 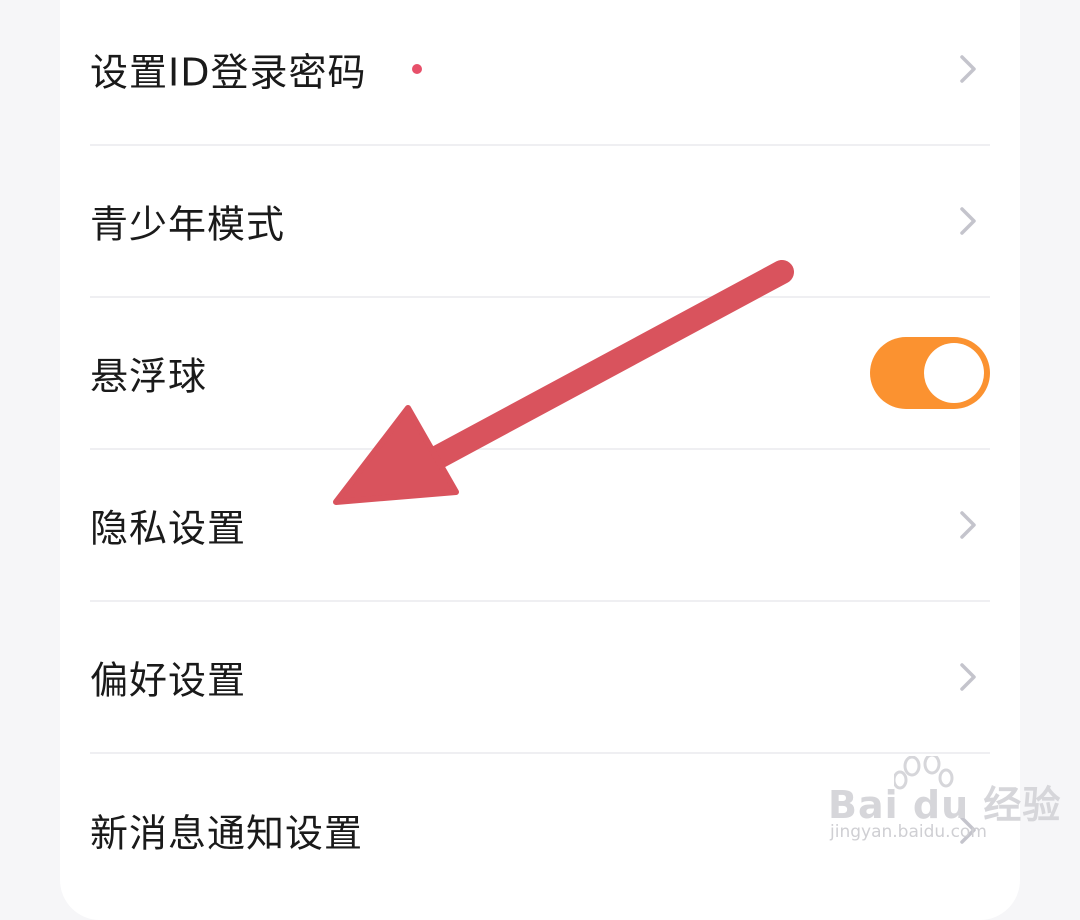 What do you see at coordinates (540, 678) in the screenshot?
I see `settings-item-preferences: 偏好设置` at bounding box center [540, 678].